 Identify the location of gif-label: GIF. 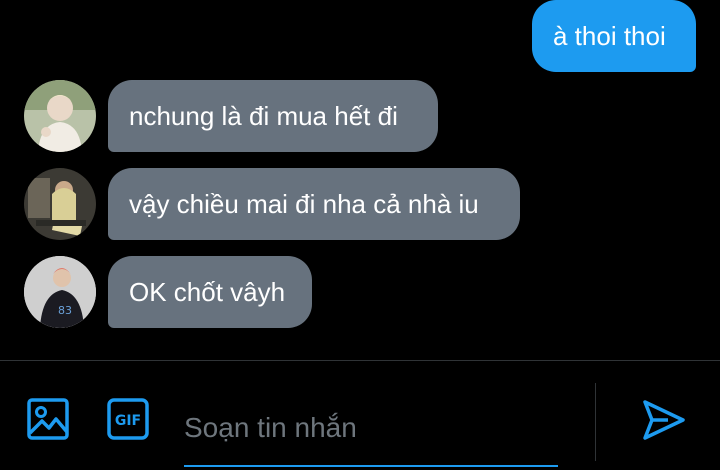
(128, 421).